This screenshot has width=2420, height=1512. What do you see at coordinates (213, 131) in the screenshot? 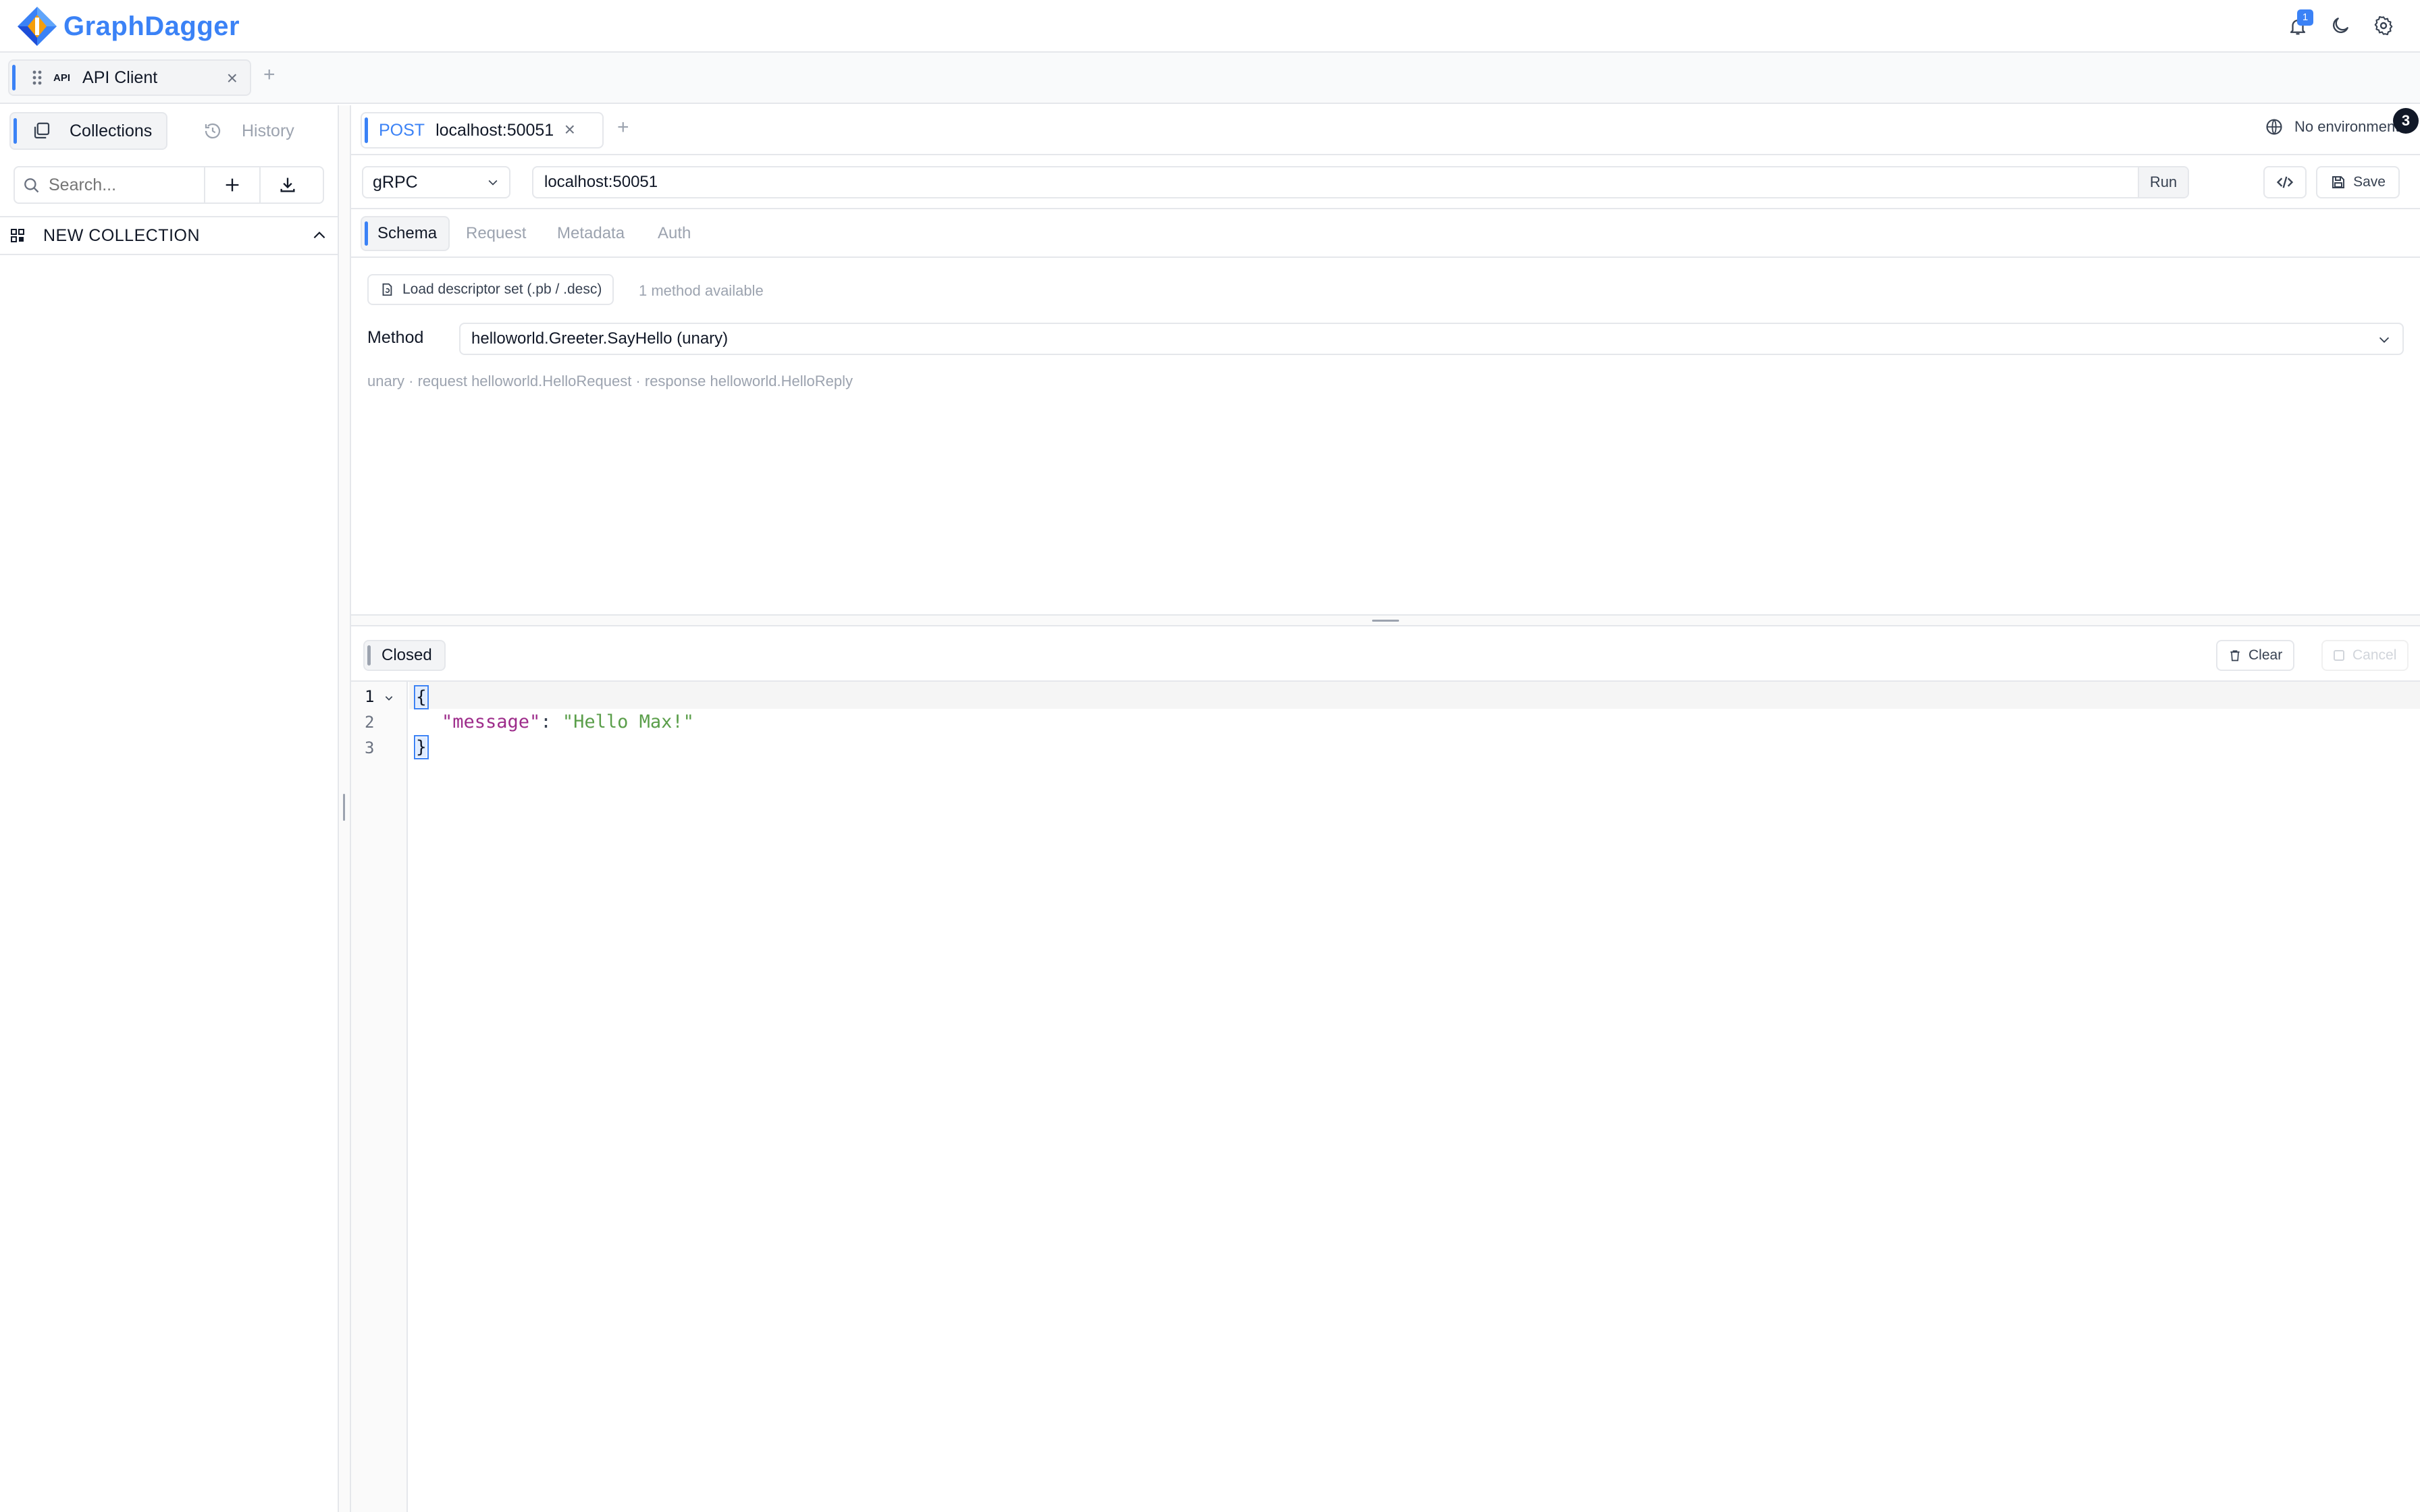
I see `history-icon` at bounding box center [213, 131].